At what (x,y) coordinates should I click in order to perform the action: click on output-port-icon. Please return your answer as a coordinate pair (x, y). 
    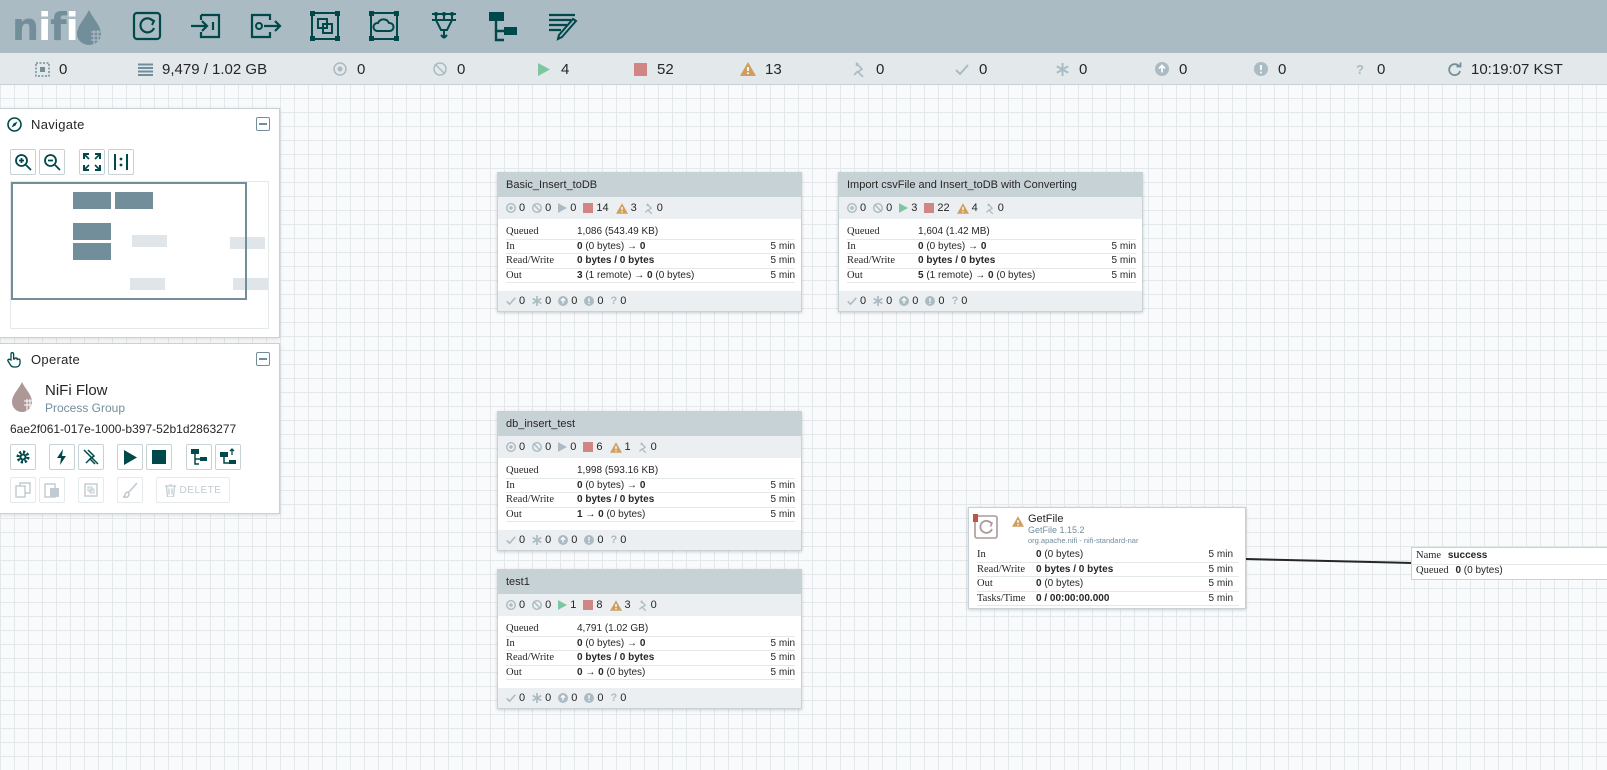
    Looking at the image, I should click on (266, 26).